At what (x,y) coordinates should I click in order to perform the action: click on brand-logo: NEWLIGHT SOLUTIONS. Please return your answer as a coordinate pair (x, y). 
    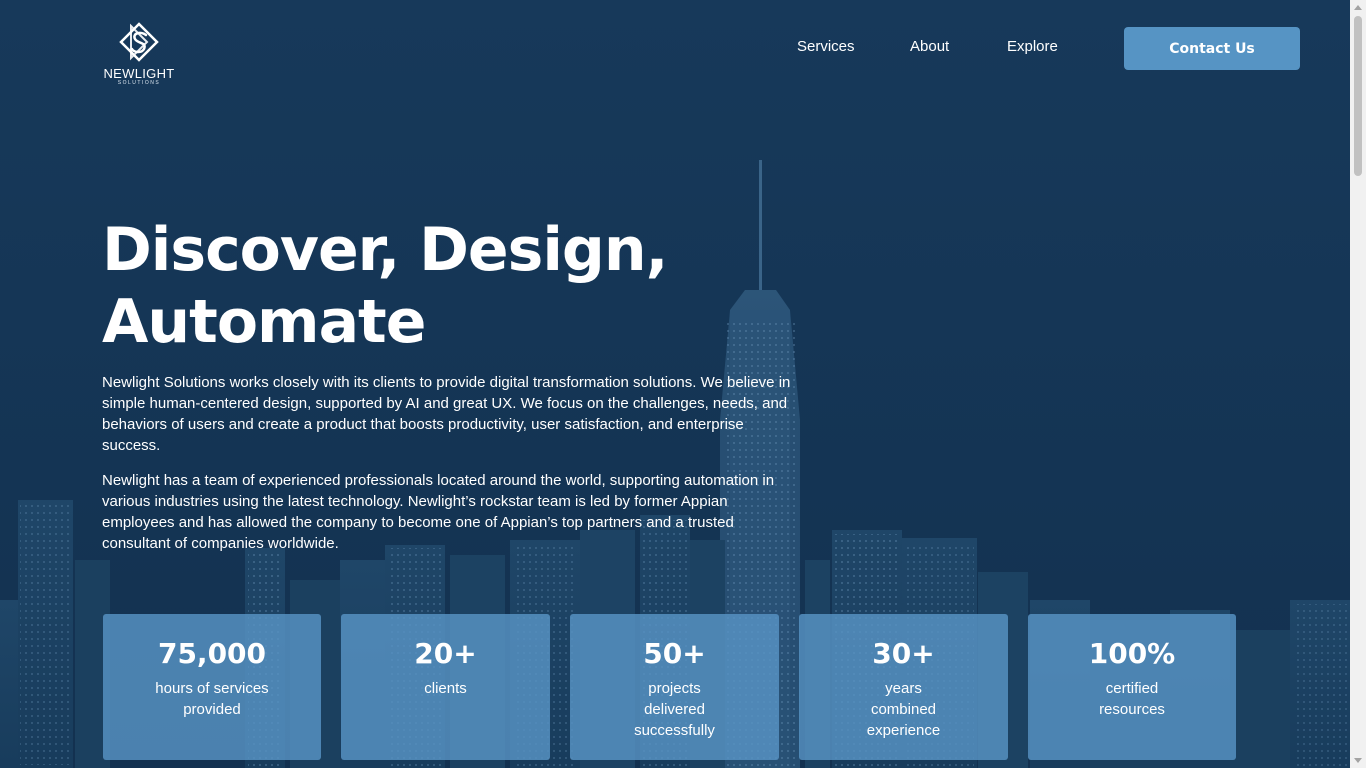
    Looking at the image, I should click on (139, 54).